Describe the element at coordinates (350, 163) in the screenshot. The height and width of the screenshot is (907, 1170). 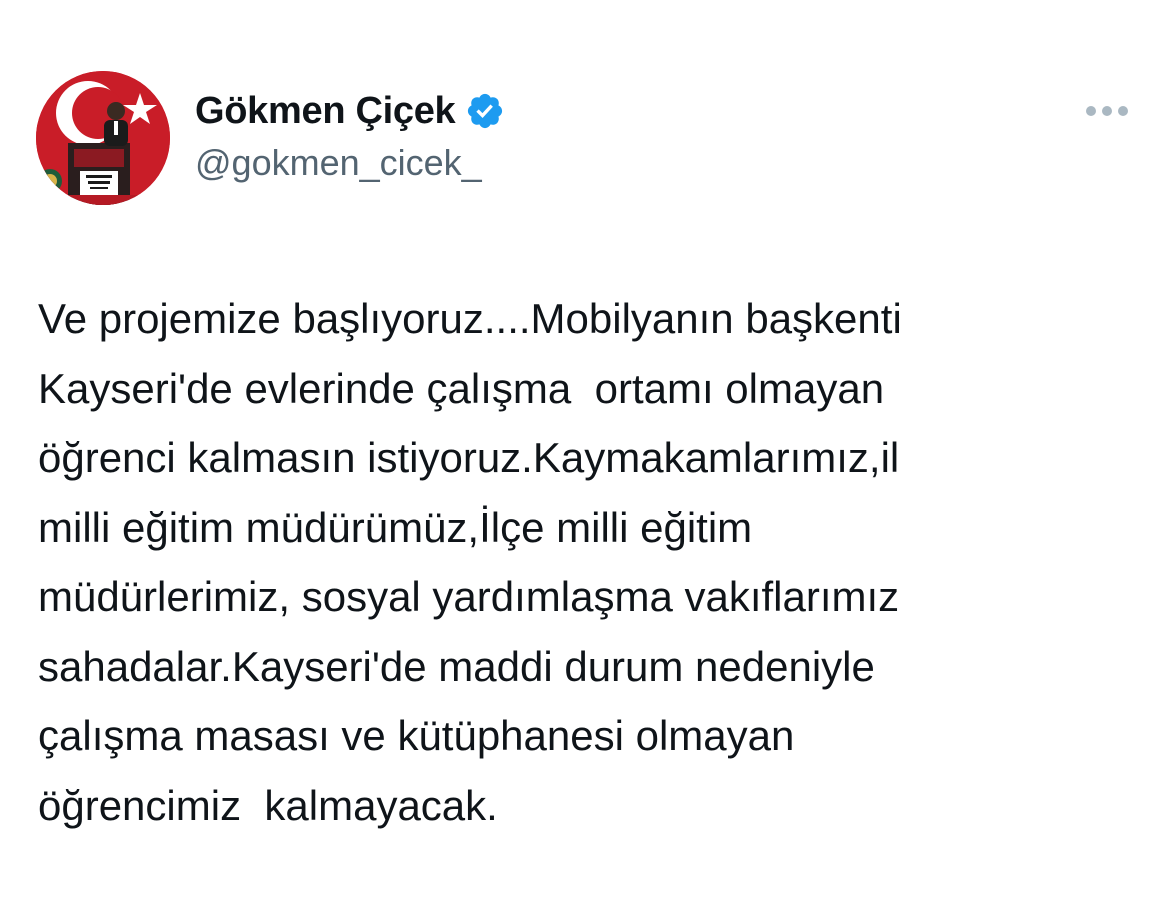
I see `author-handle: @gokmen_cicek_` at that location.